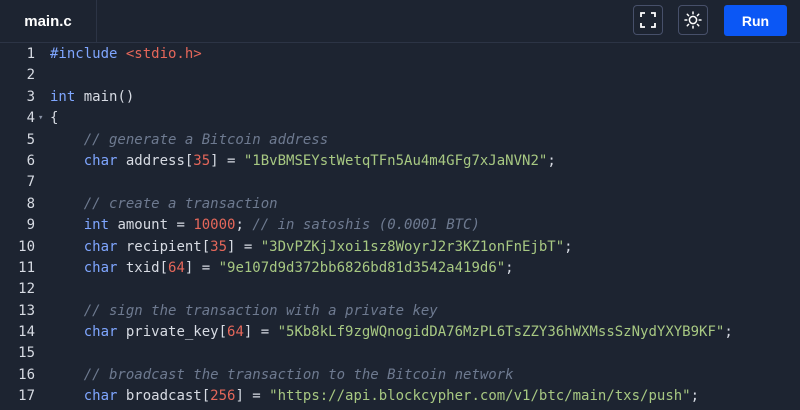 This screenshot has height=410, width=800. What do you see at coordinates (163, 54) in the screenshot?
I see `code-token: <stdio.h>` at bounding box center [163, 54].